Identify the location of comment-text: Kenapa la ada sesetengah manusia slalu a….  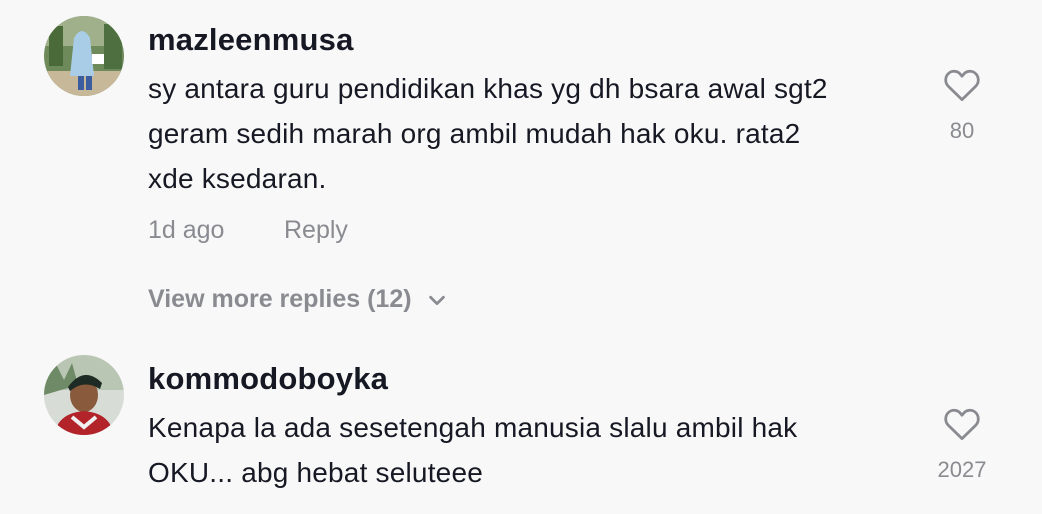
(533, 450).